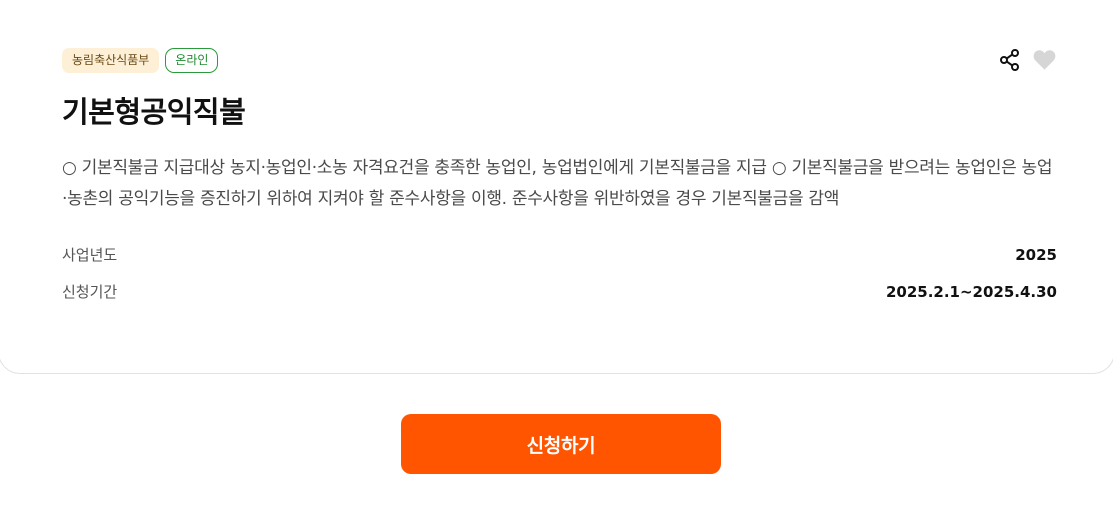  I want to click on info-row-period: 신청기간 2025.2.1~2025.4.30, so click(559, 291).